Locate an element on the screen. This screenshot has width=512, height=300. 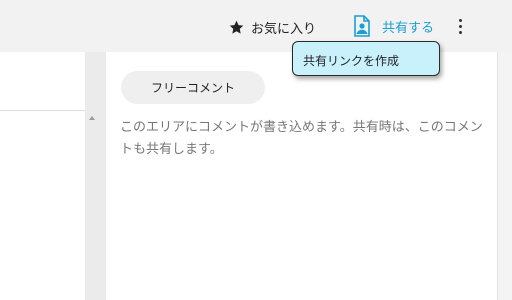
left-panel is located at coordinates (42, 176).